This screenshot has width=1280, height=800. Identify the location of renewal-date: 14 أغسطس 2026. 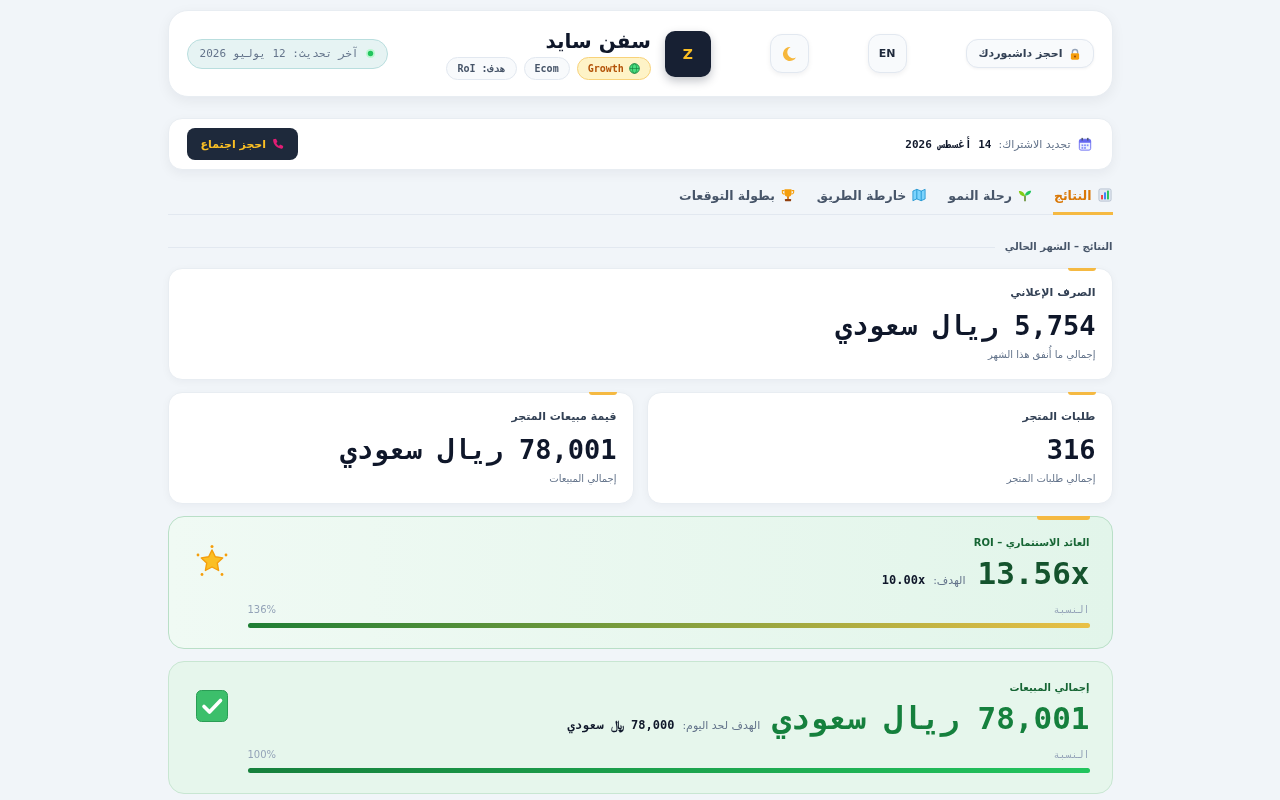
(948, 144).